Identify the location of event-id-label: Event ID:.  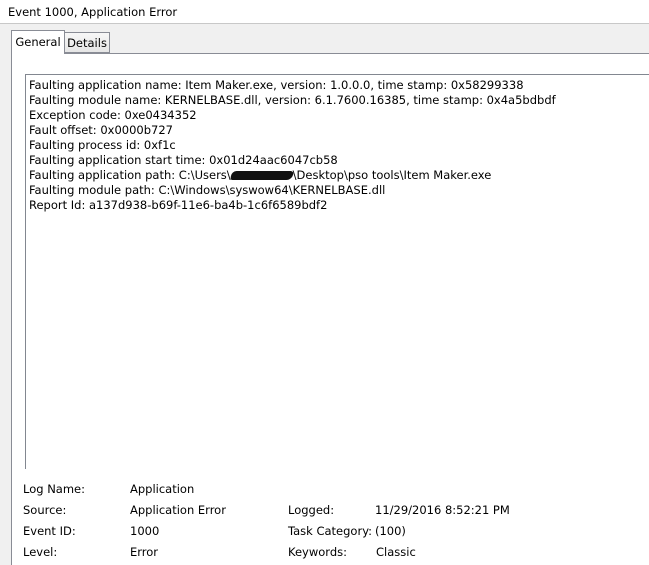
(49, 531).